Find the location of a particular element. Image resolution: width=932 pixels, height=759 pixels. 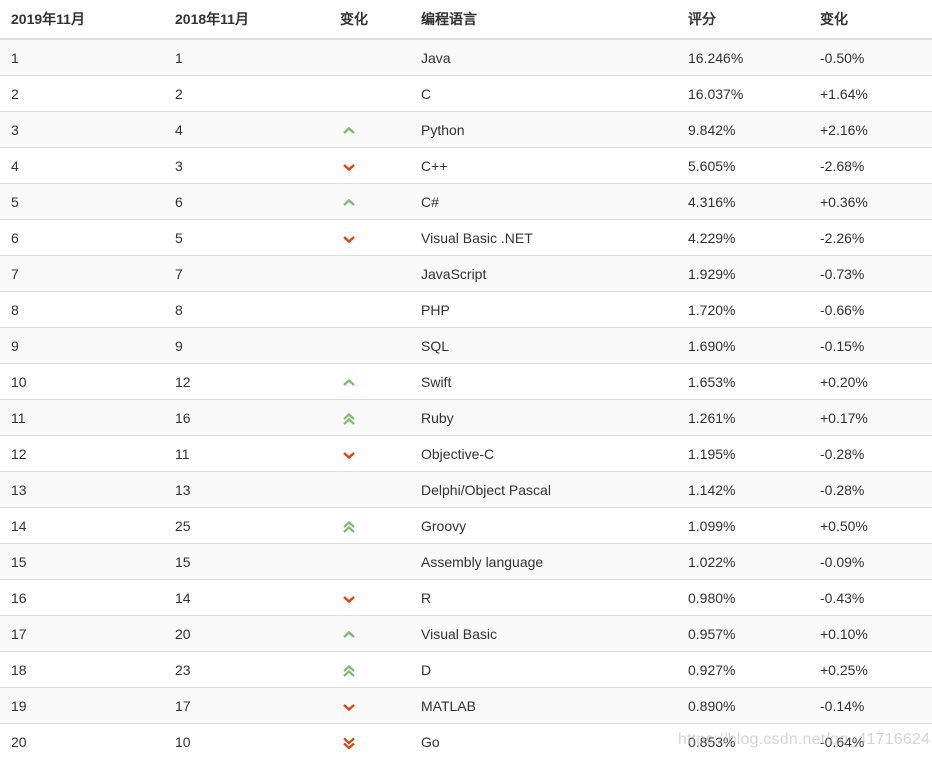

header-language: 编程语言 is located at coordinates (543, 20).